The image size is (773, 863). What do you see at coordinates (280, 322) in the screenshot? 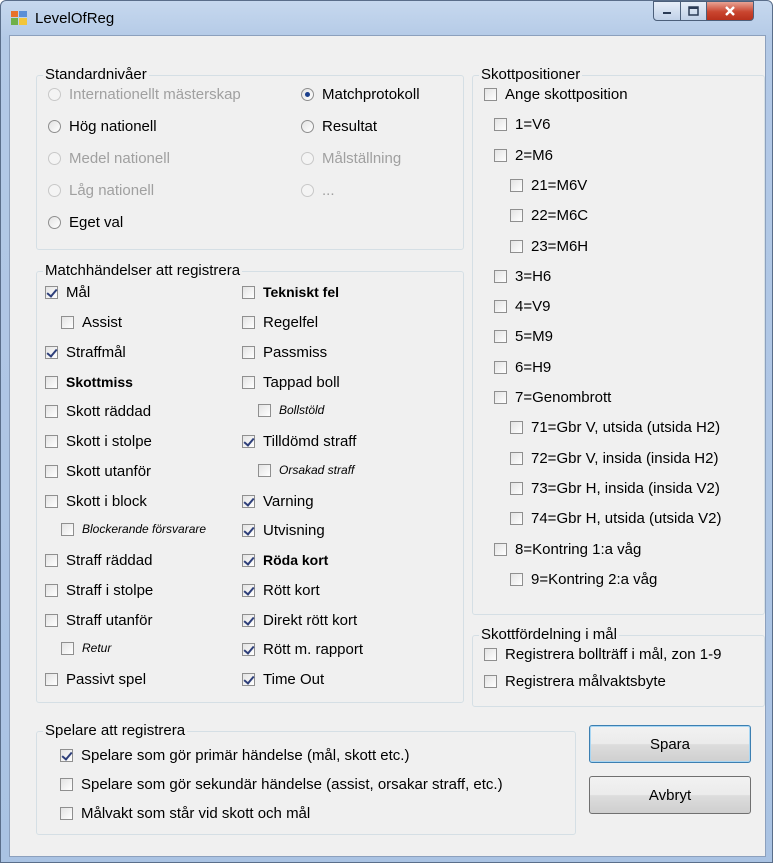
I see `event-checkbox: Regelfel` at bounding box center [280, 322].